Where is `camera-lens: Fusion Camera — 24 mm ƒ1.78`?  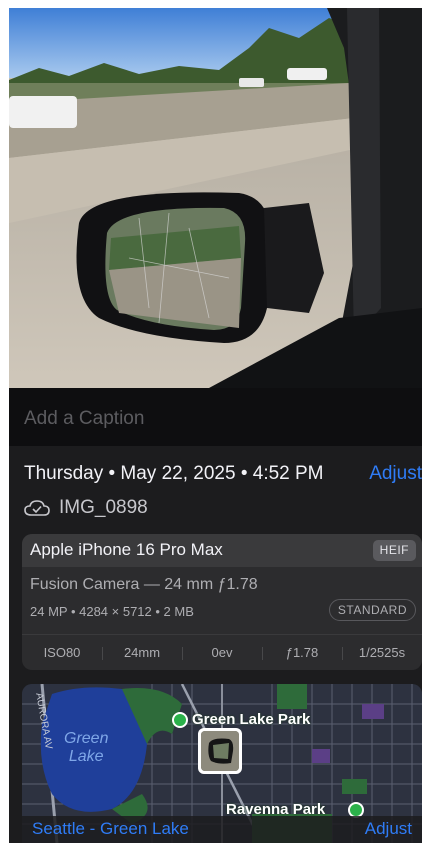
camera-lens: Fusion Camera — 24 mm ƒ1.78 is located at coordinates (144, 584).